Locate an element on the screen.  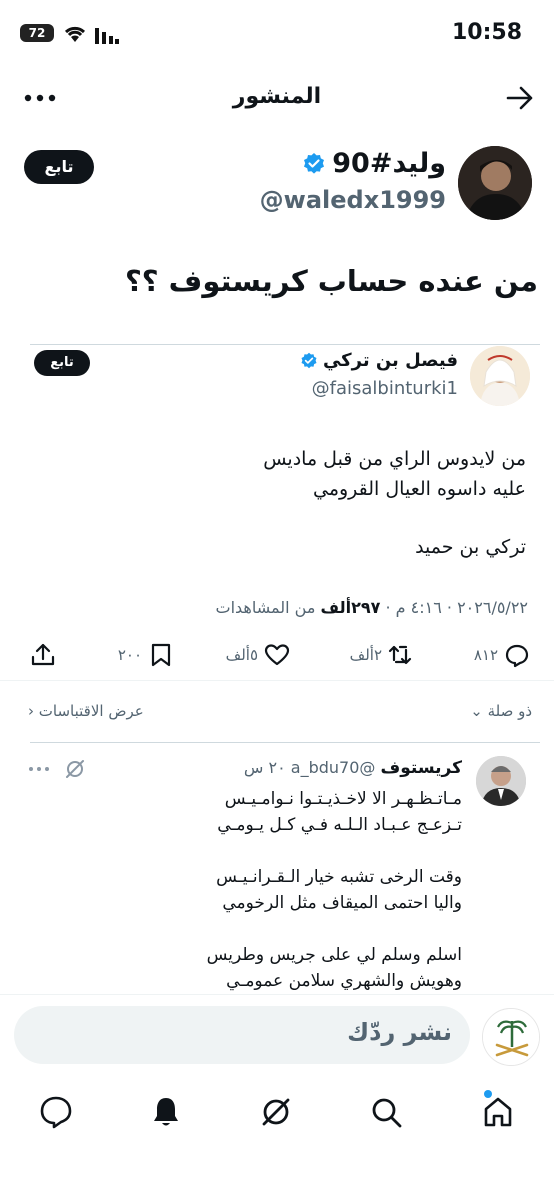
view-quotes-link: عرض الاقتباسات ‹ is located at coordinates (86, 711).